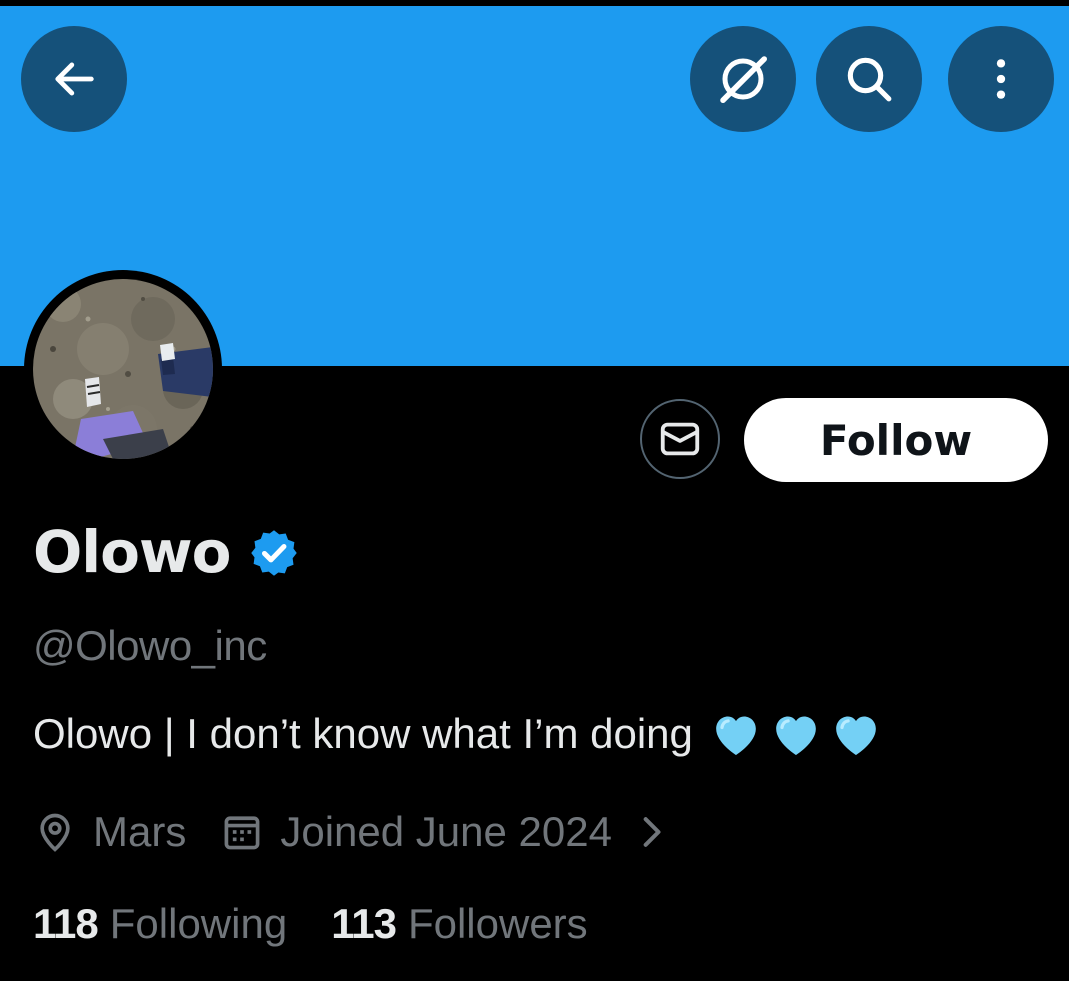 The width and height of the screenshot is (1069, 981). I want to click on followers-count: 113, so click(364, 923).